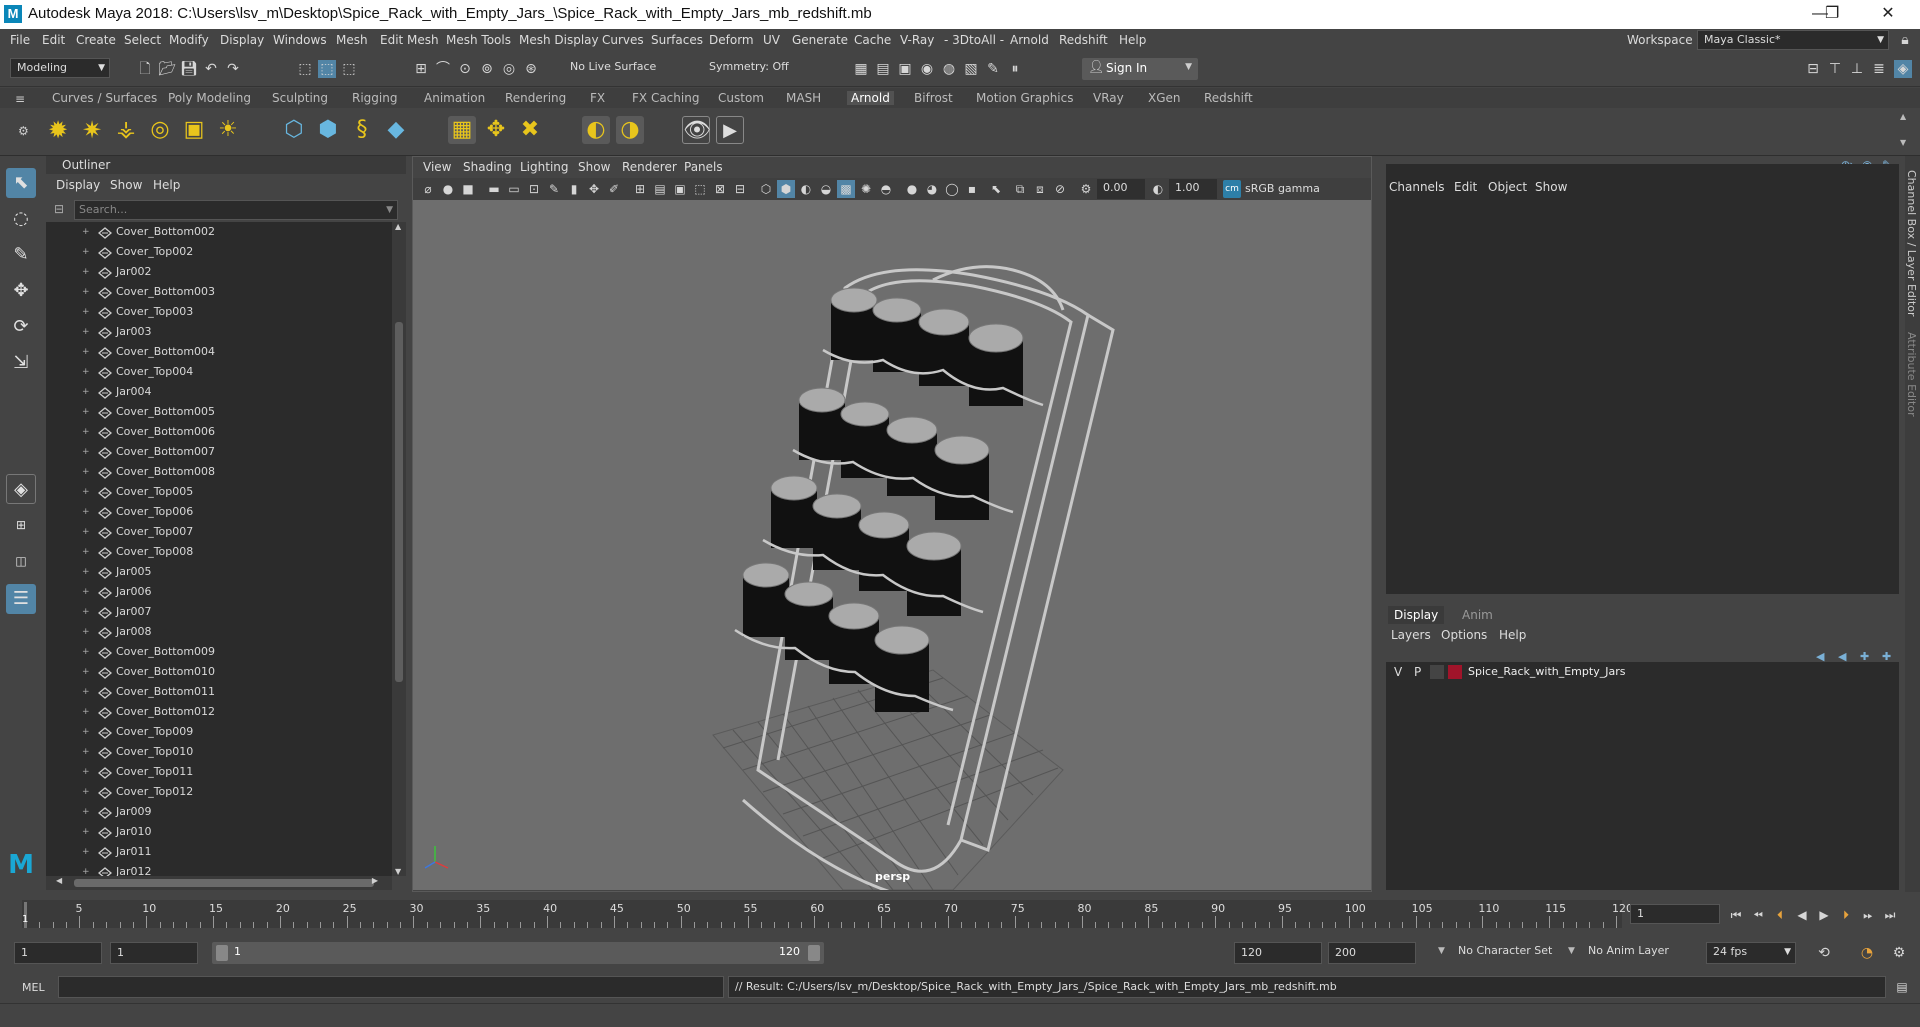  Describe the element at coordinates (300, 40) in the screenshot. I see `menu-windows: Windows` at that location.